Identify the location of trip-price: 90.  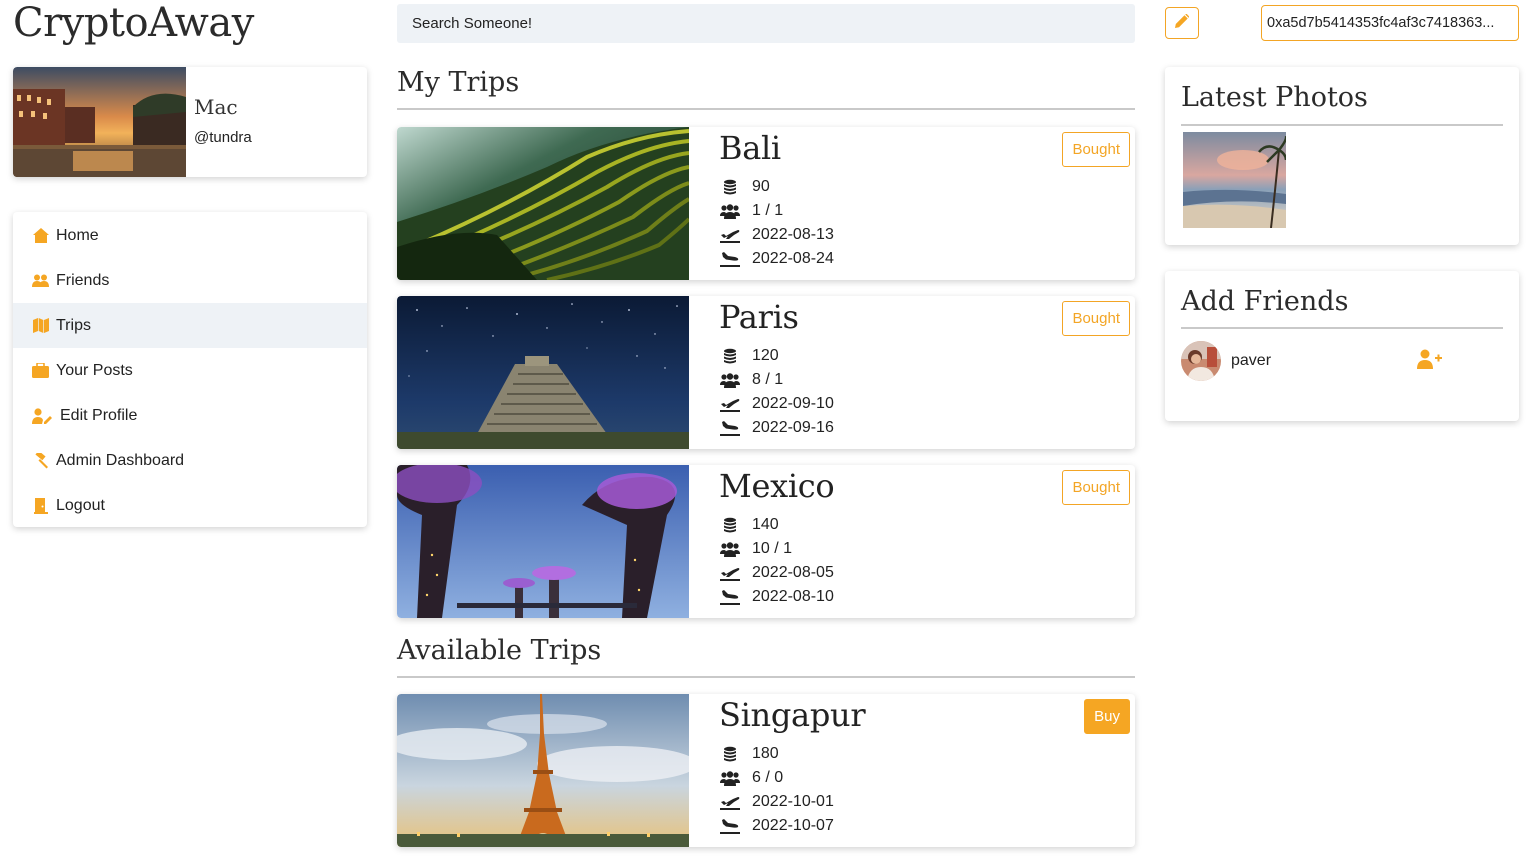
(761, 186).